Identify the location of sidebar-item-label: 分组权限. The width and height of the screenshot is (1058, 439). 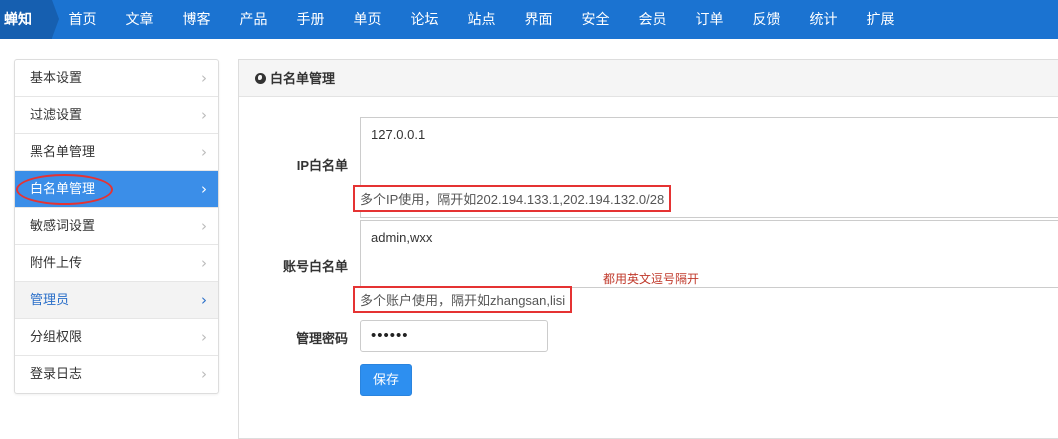
(56, 336).